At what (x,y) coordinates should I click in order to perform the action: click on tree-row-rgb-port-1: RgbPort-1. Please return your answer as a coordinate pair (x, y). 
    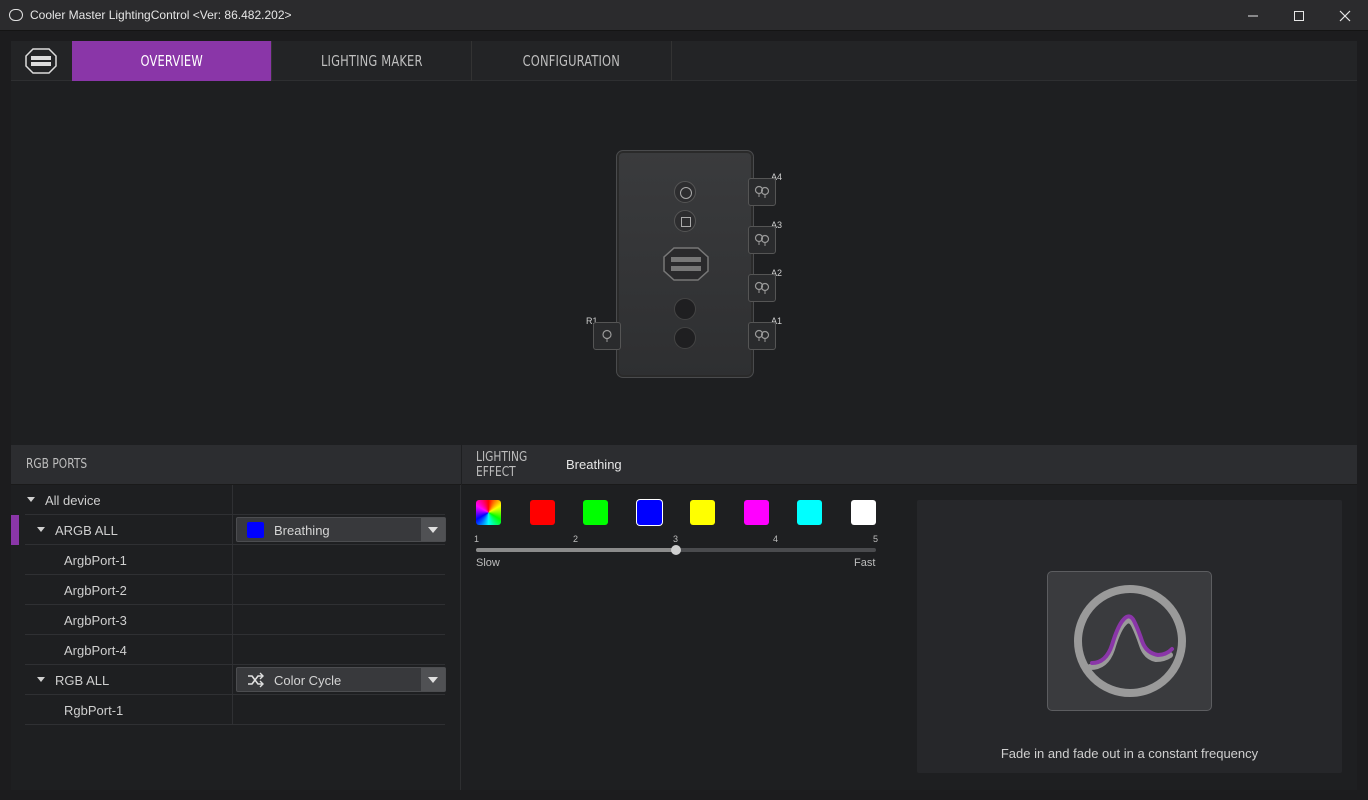
    Looking at the image, I should click on (235, 710).